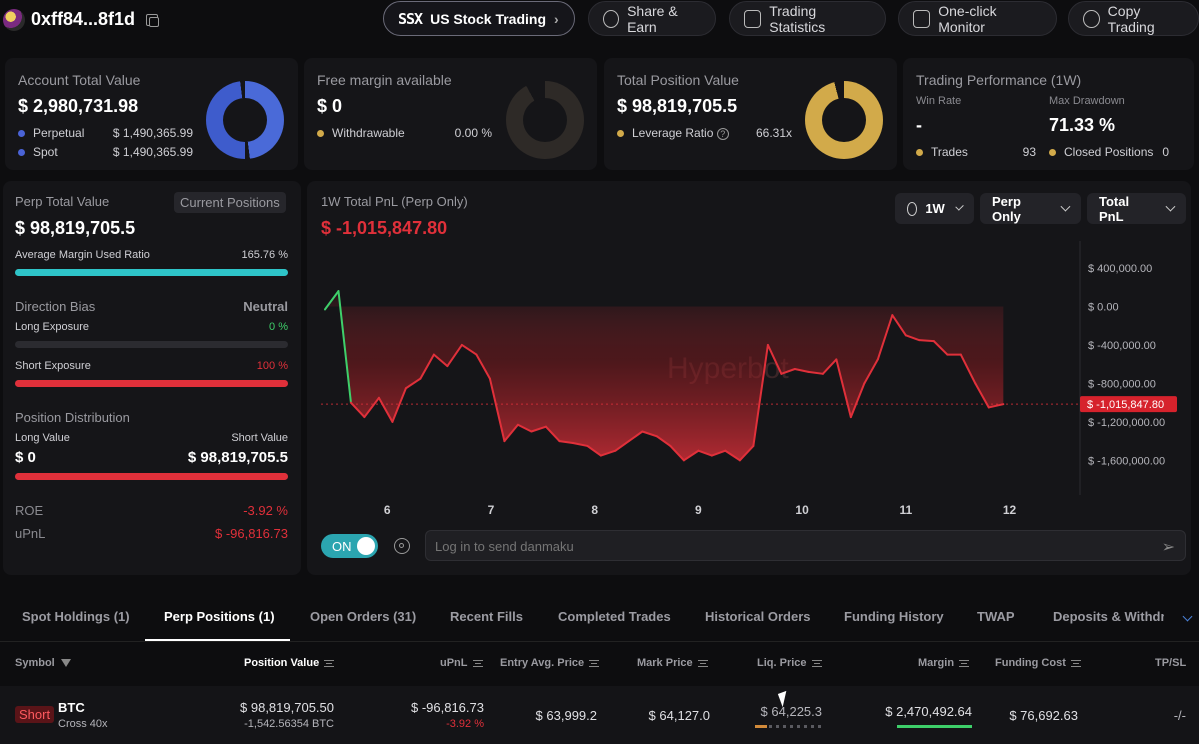 This screenshot has width=1199, height=744. I want to click on trading-statistics-button: Trading Statistics, so click(807, 18).